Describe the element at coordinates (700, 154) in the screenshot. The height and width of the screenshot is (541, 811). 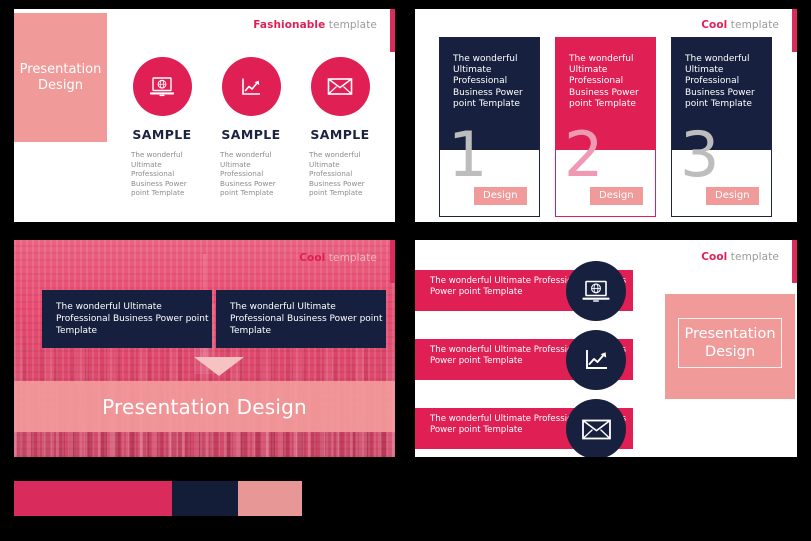
I see `slide2-card-3-number: 3` at that location.